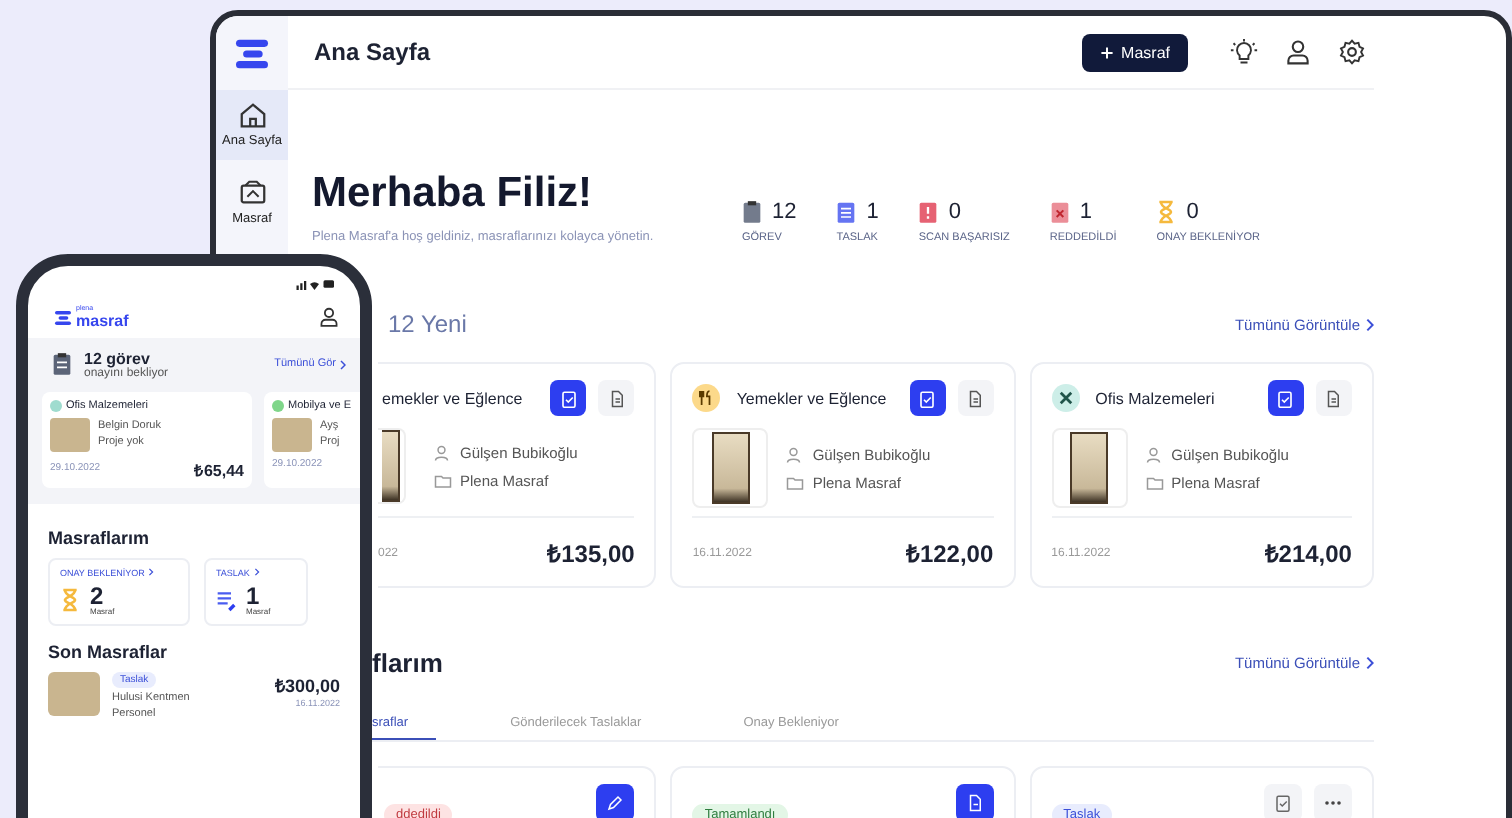 The height and width of the screenshot is (818, 1512). I want to click on expense-amount: ₺214,00, so click(1308, 554).